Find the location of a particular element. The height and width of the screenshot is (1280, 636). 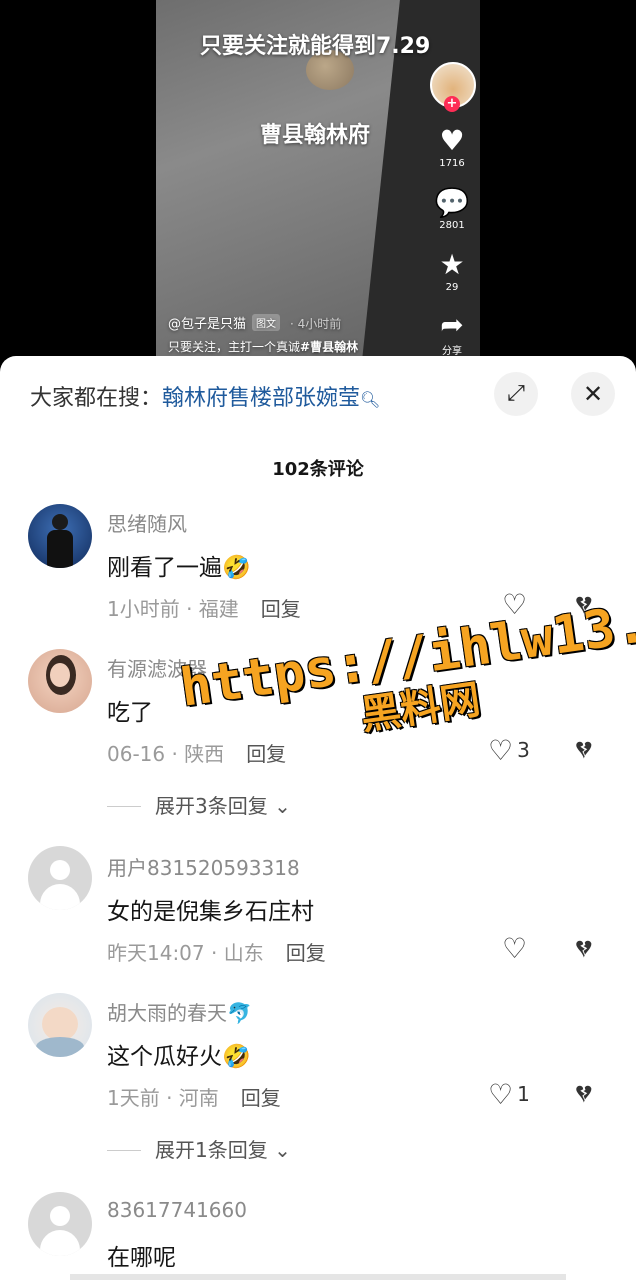

like-button: ♥ 1716 is located at coordinates (452, 147).